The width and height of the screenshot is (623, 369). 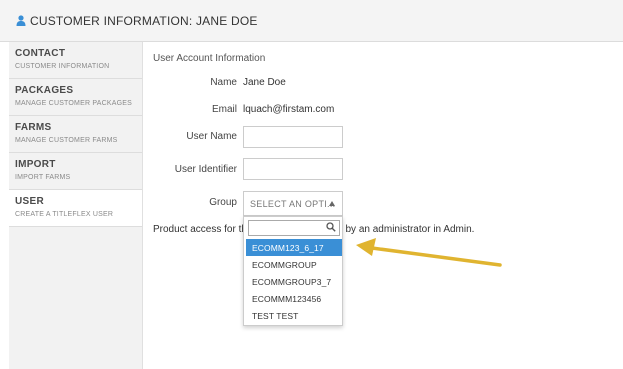 What do you see at coordinates (223, 202) in the screenshot?
I see `group-label: Group` at bounding box center [223, 202].